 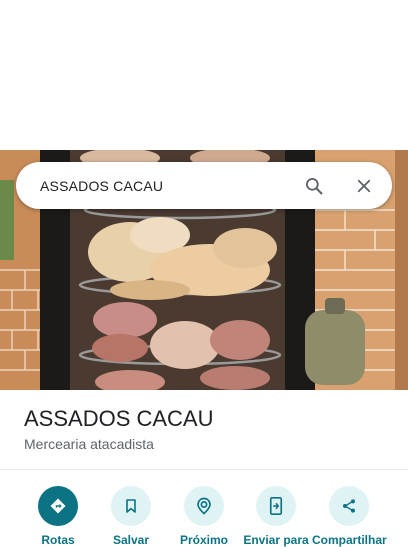 I want to click on directions-icon, so click(x=58, y=506).